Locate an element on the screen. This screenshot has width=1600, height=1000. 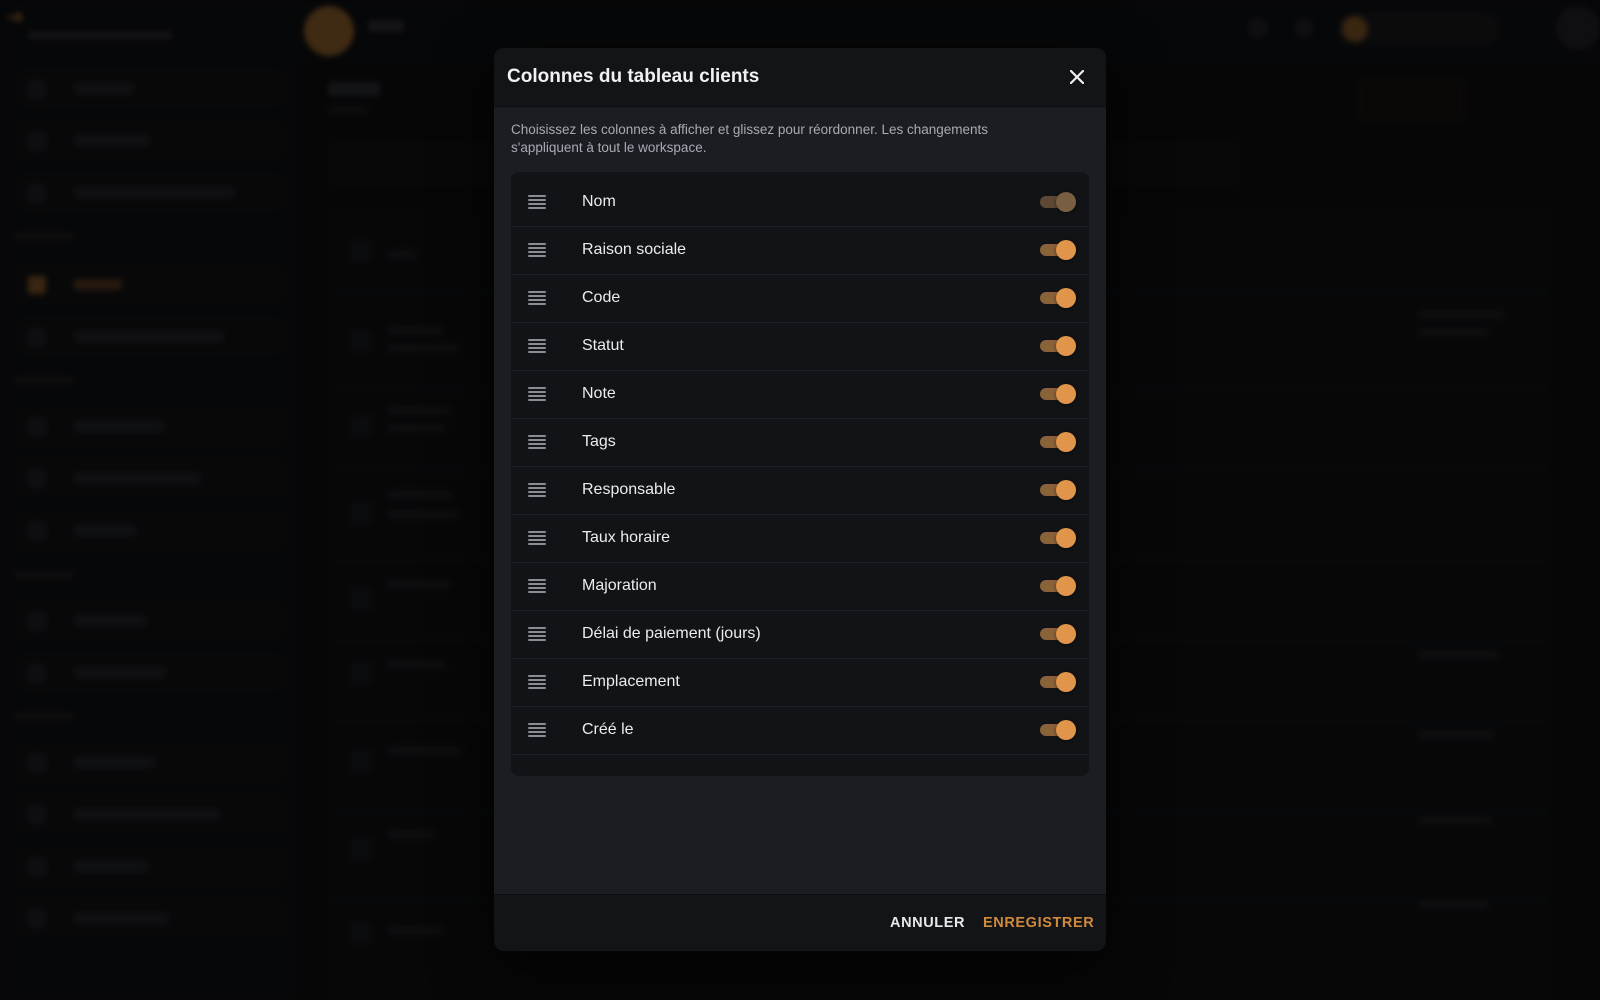
column-label: Créé le is located at coordinates (608, 729).